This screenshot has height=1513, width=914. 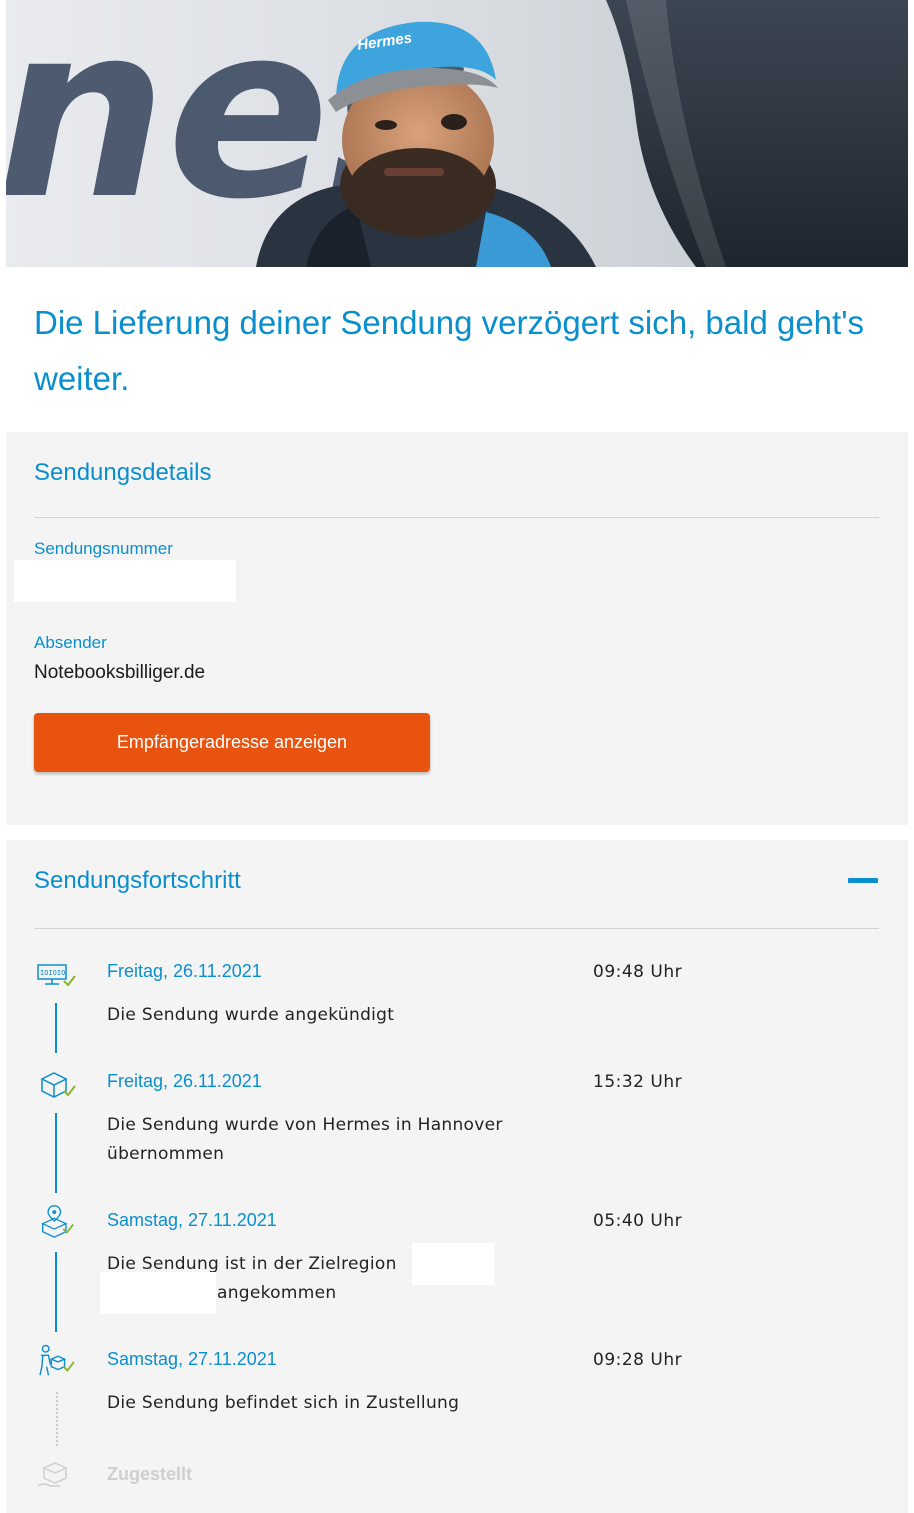 What do you see at coordinates (232, 742) in the screenshot?
I see `show-recipient-address-button: Empfängeradresse anzeigen` at bounding box center [232, 742].